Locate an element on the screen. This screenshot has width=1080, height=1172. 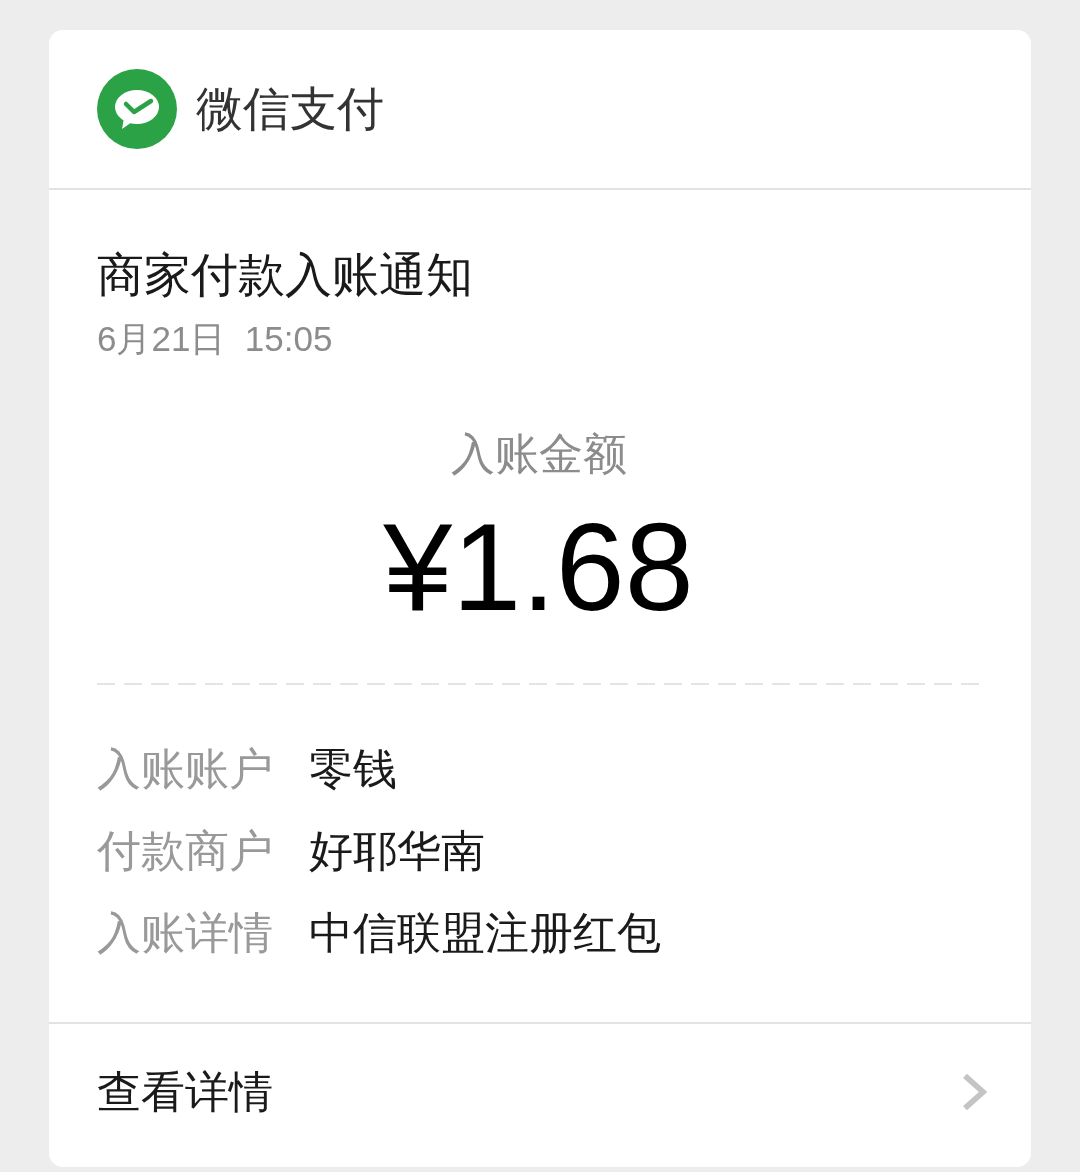
detail-label: 入账详情 is located at coordinates (185, 933).